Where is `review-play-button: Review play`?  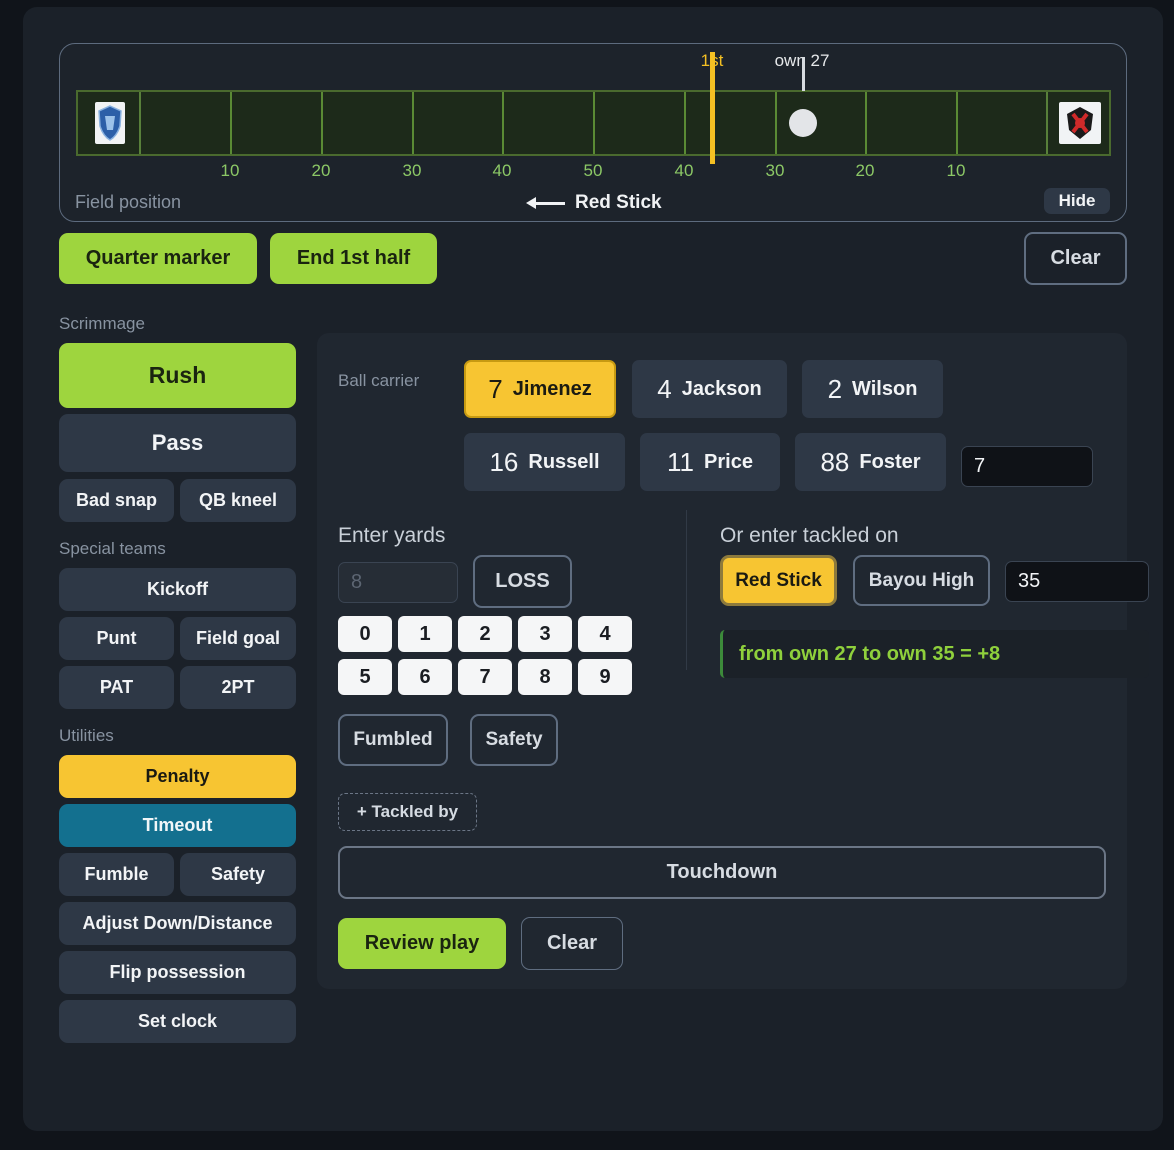
review-play-button: Review play is located at coordinates (422, 943).